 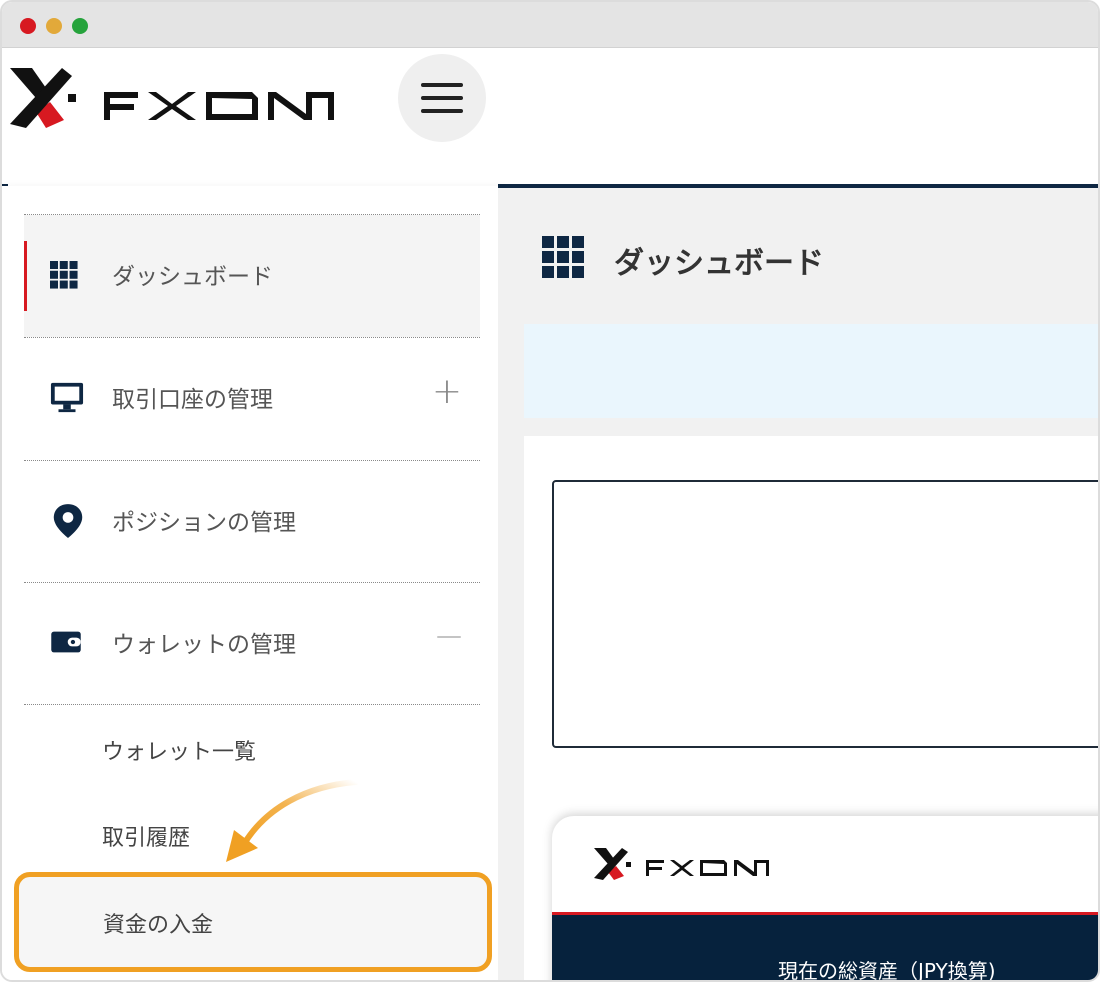 I want to click on minimize-window-button, so click(x=54, y=26).